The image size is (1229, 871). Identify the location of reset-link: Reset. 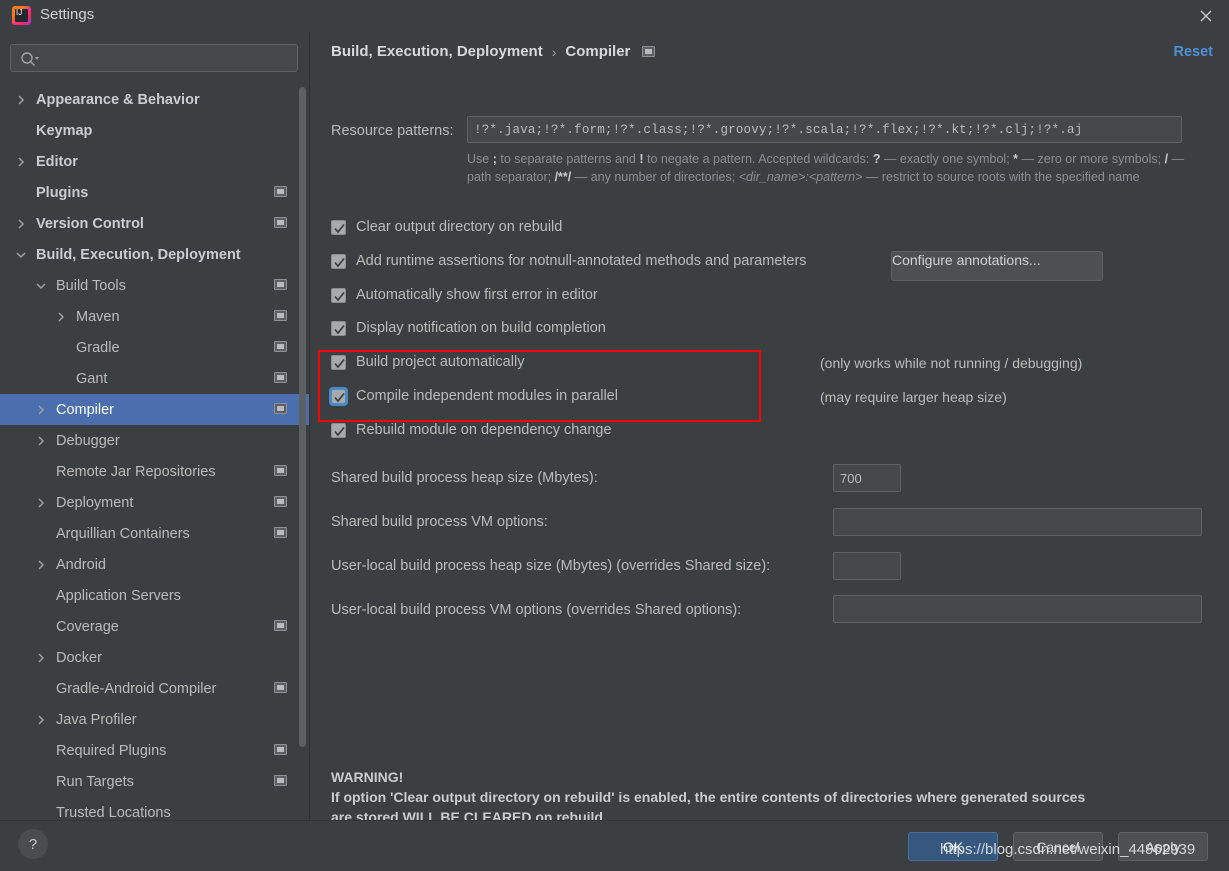
(1194, 52).